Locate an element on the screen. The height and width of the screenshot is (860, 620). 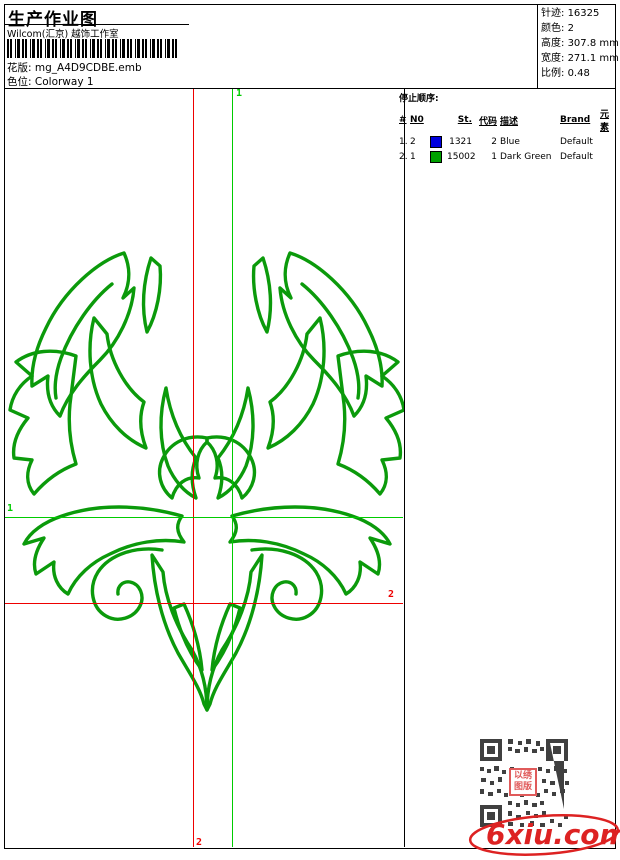
guide-horizontal-red is located at coordinates (204, 603).